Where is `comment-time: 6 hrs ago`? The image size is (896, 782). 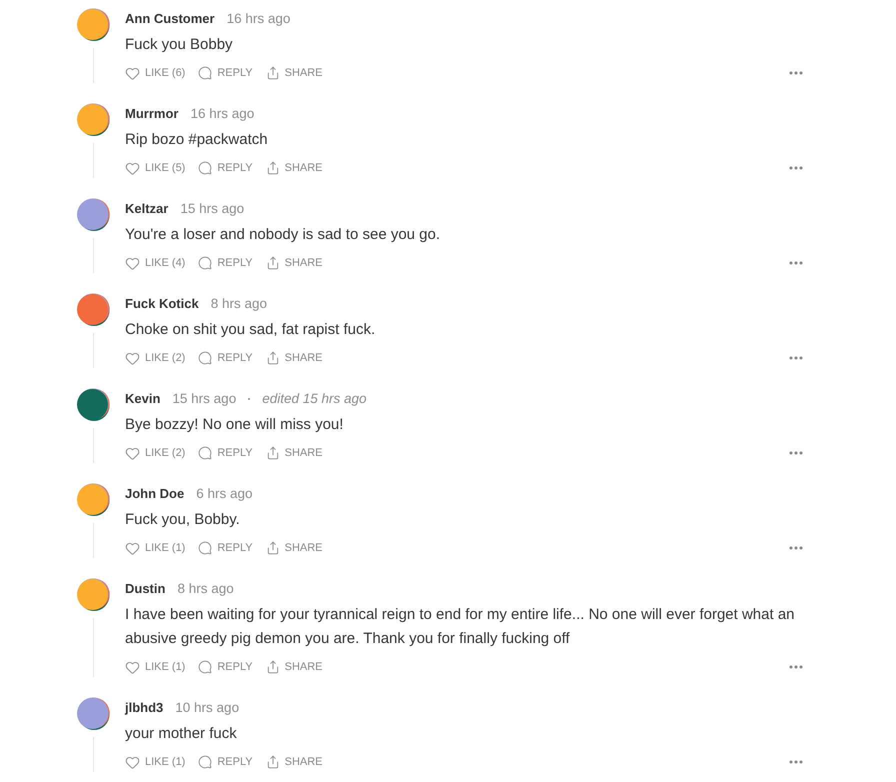 comment-time: 6 hrs ago is located at coordinates (224, 494).